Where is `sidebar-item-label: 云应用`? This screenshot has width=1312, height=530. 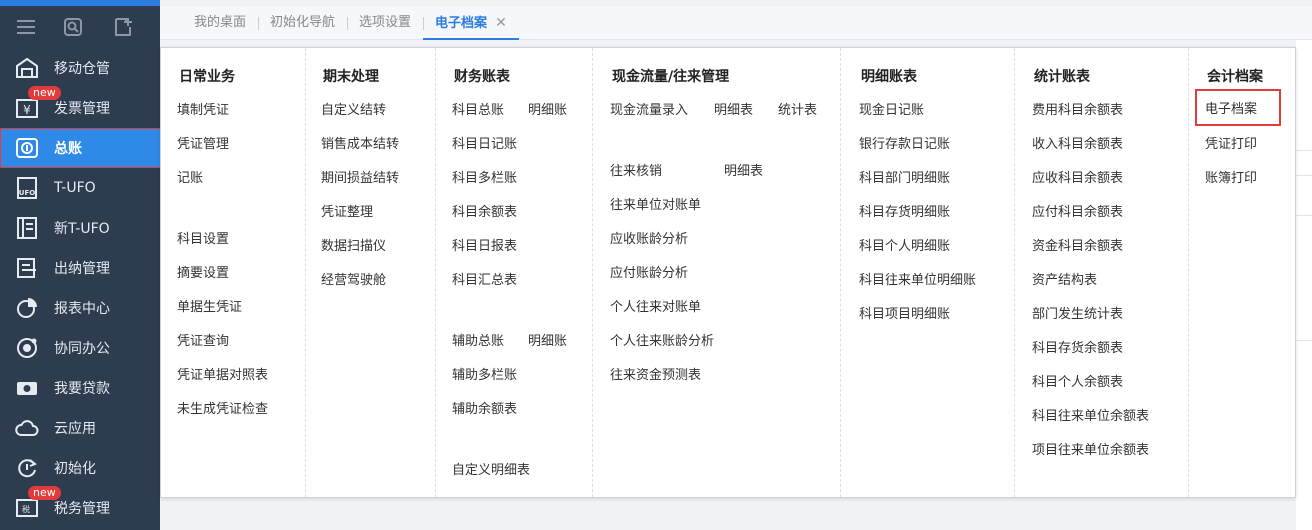
sidebar-item-label: 云应用 is located at coordinates (75, 429).